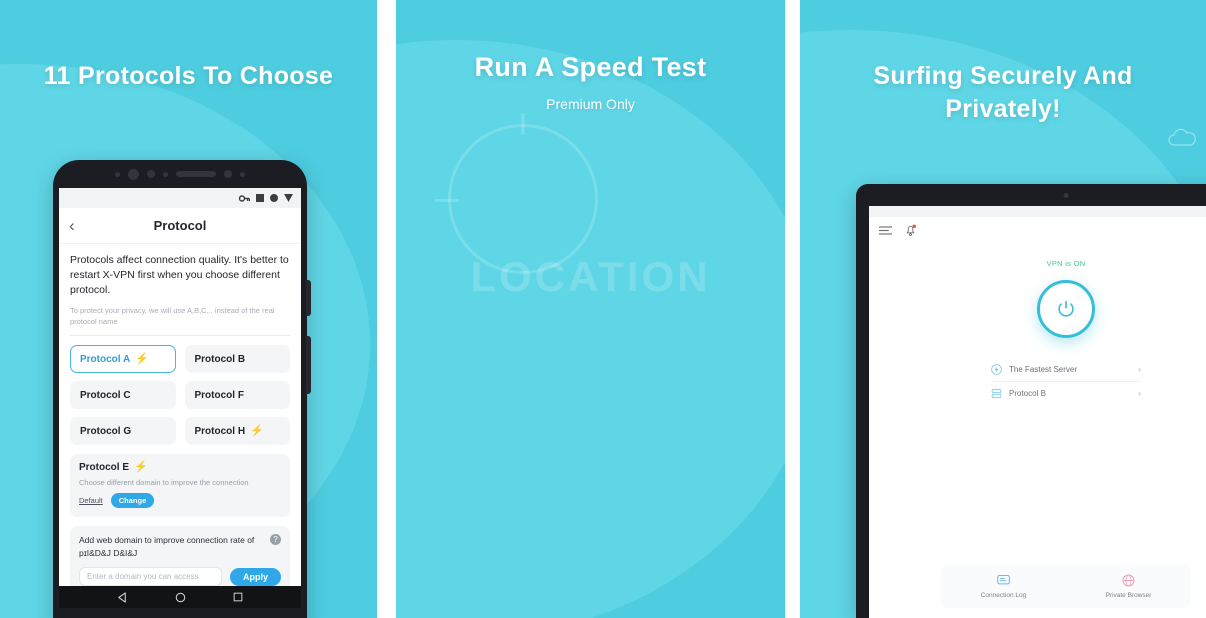 The width and height of the screenshot is (1206, 618). What do you see at coordinates (91, 500) in the screenshot?
I see `default-link: Default` at bounding box center [91, 500].